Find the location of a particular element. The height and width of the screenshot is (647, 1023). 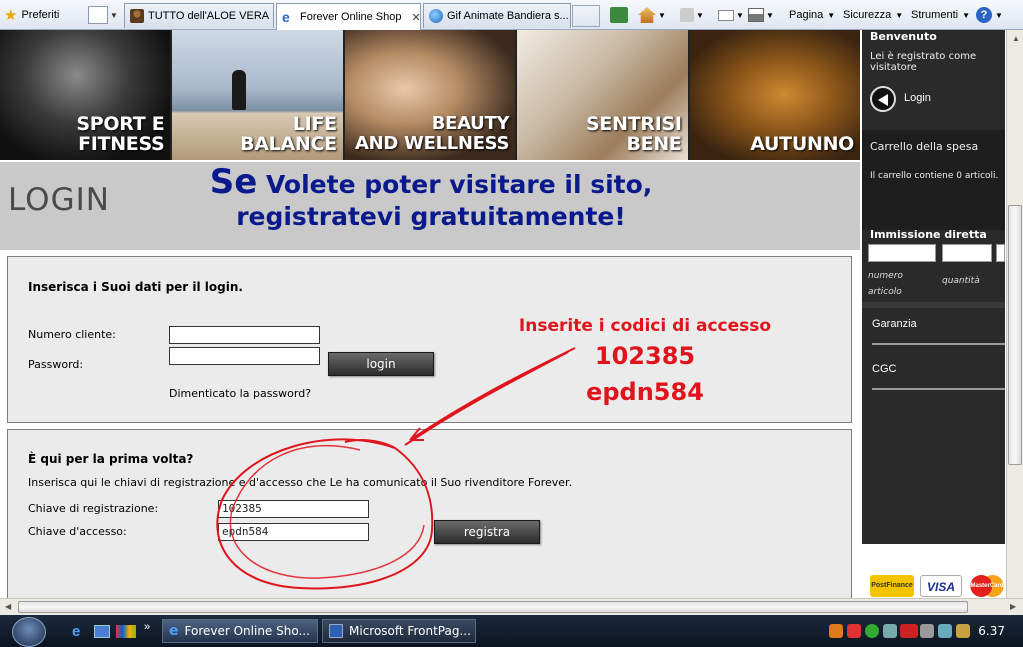

ie-quicklaunch-icon: e is located at coordinates (80, 632).